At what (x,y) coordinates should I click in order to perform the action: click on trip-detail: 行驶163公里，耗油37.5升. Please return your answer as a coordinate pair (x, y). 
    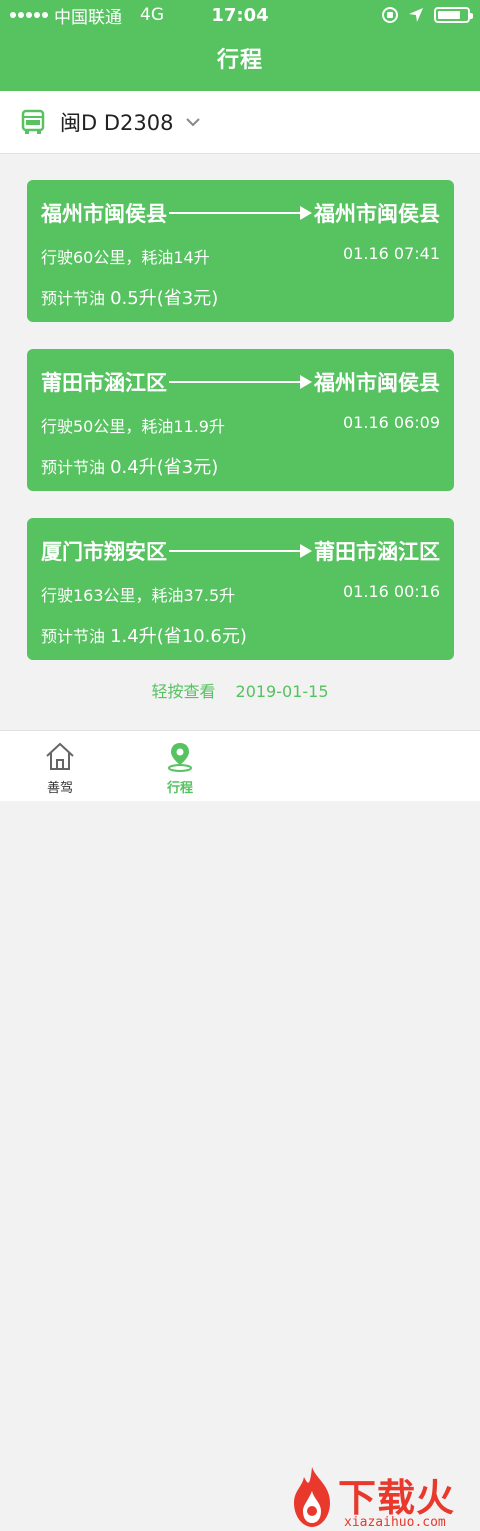
    Looking at the image, I should click on (138, 595).